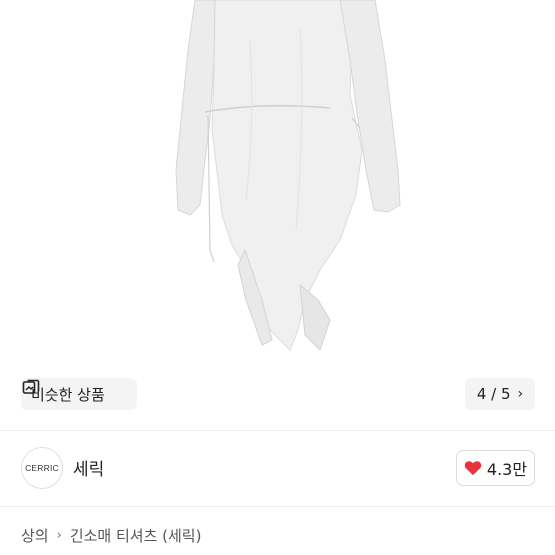 The height and width of the screenshot is (555, 555). What do you see at coordinates (35, 535) in the screenshot?
I see `breadcrumb-item: 상의` at bounding box center [35, 535].